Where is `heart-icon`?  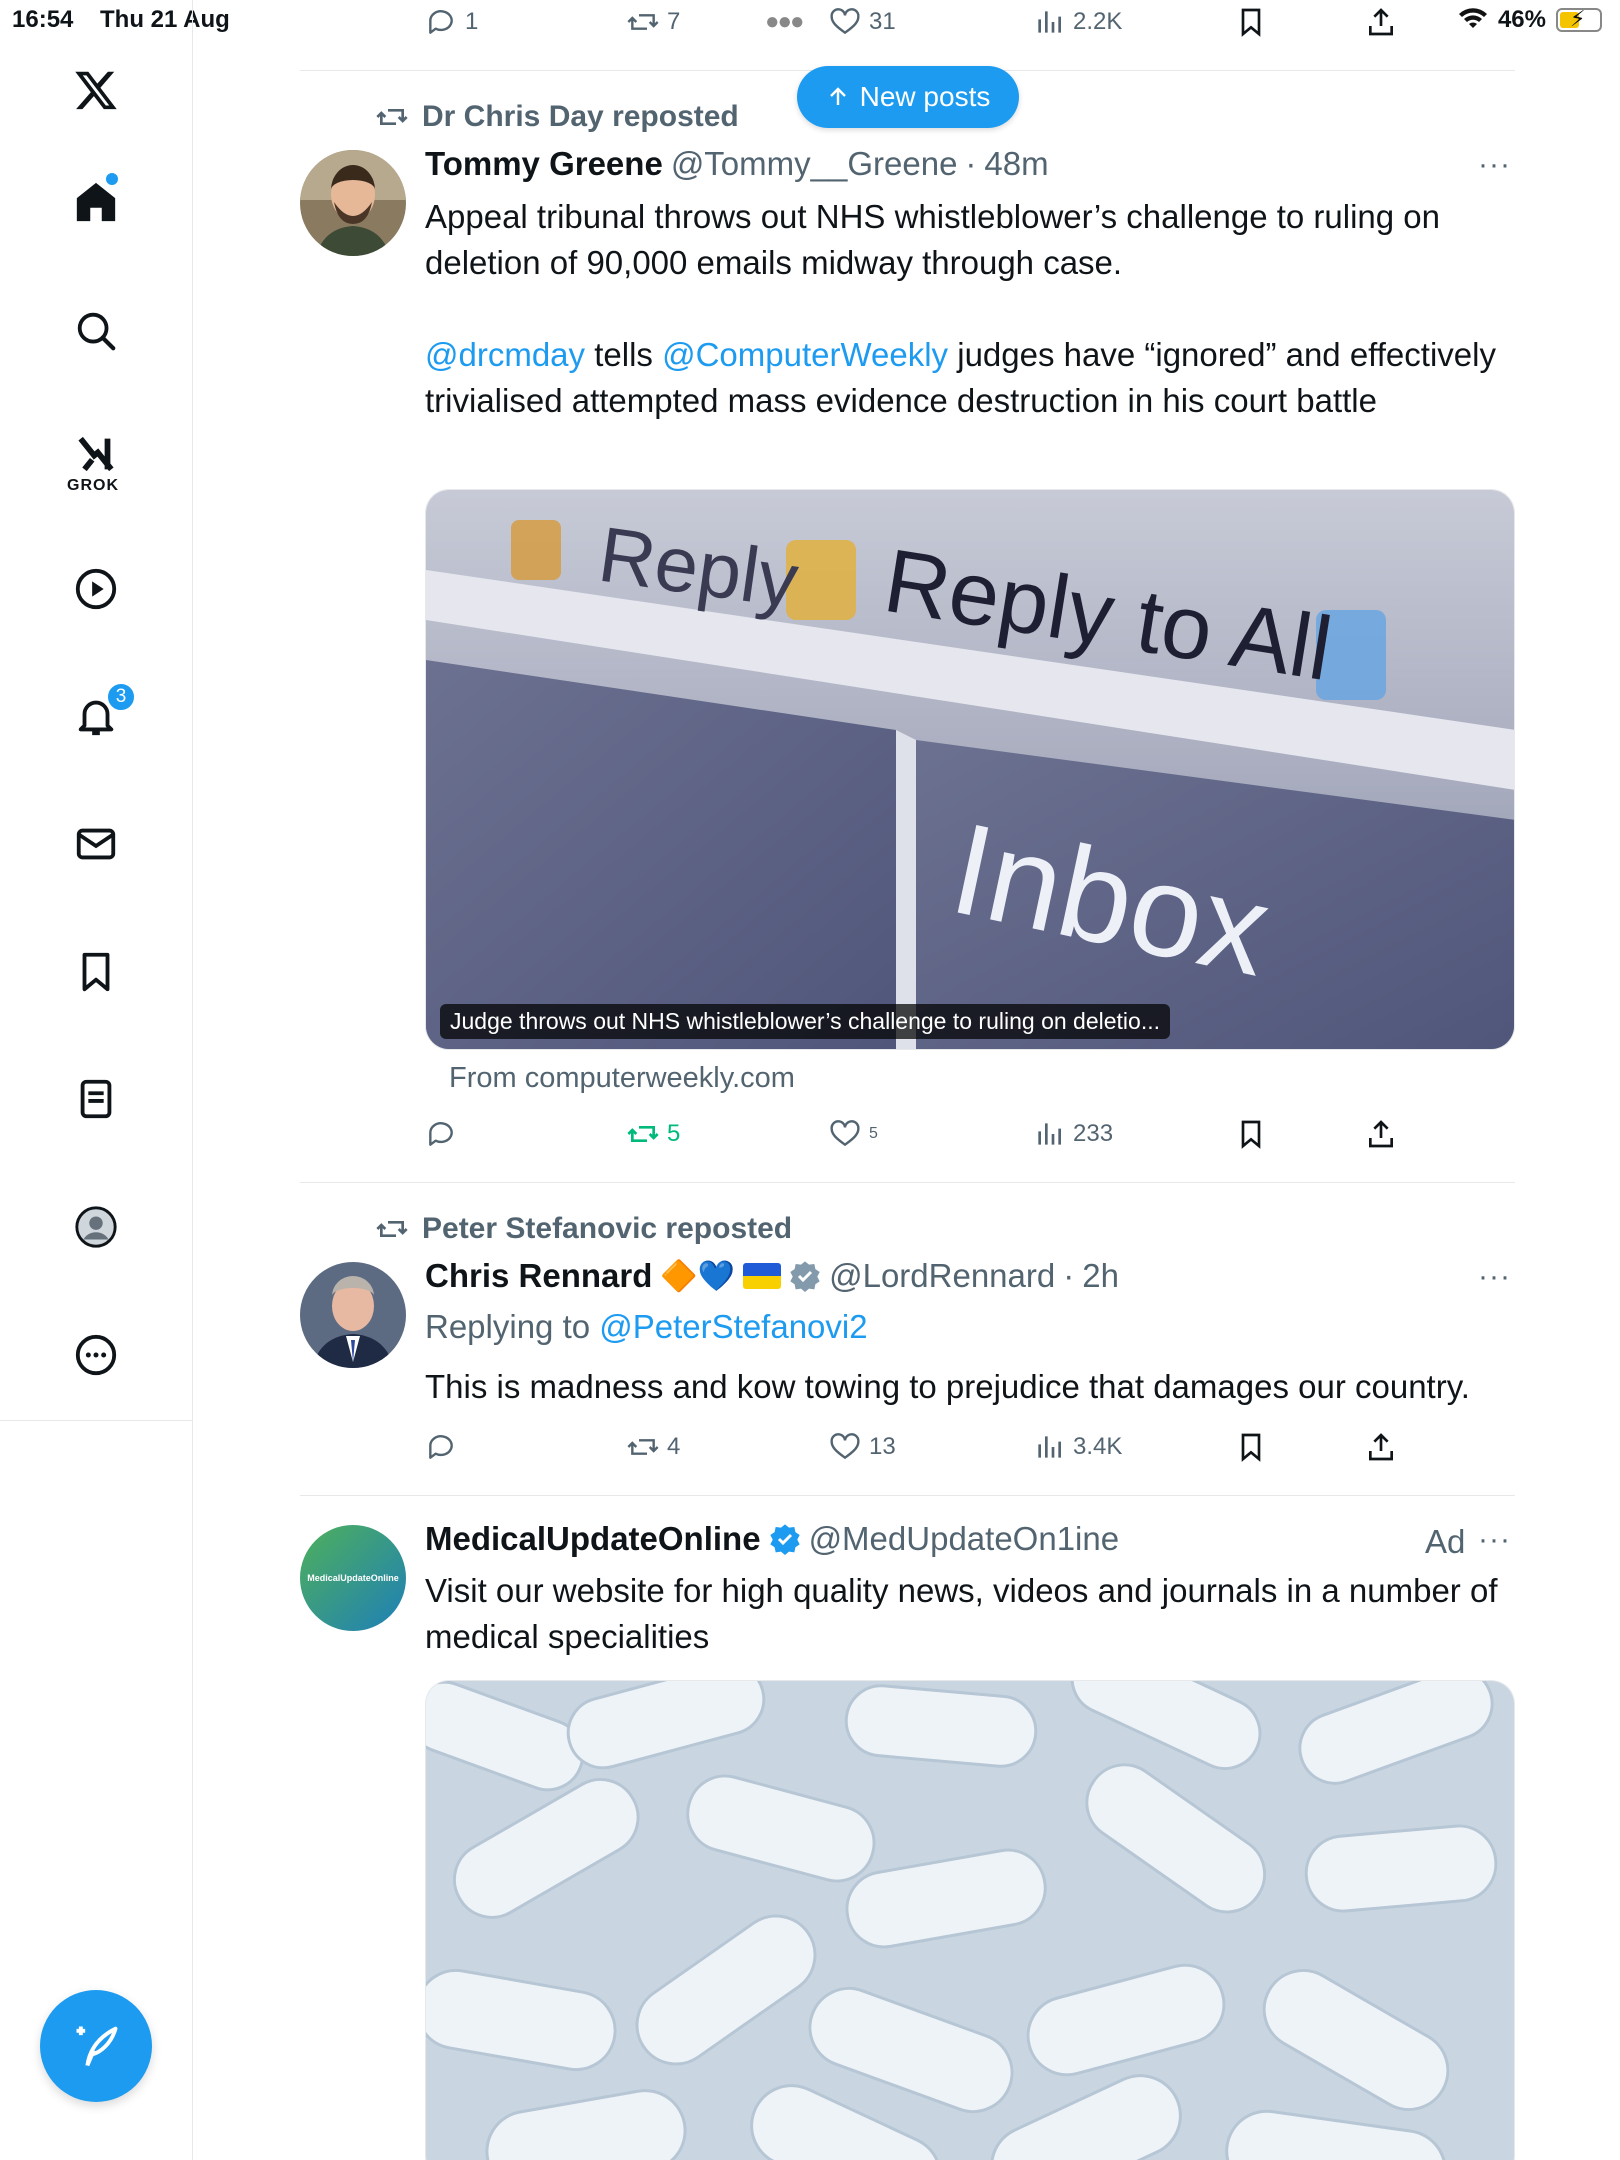
heart-icon is located at coordinates (845, 21).